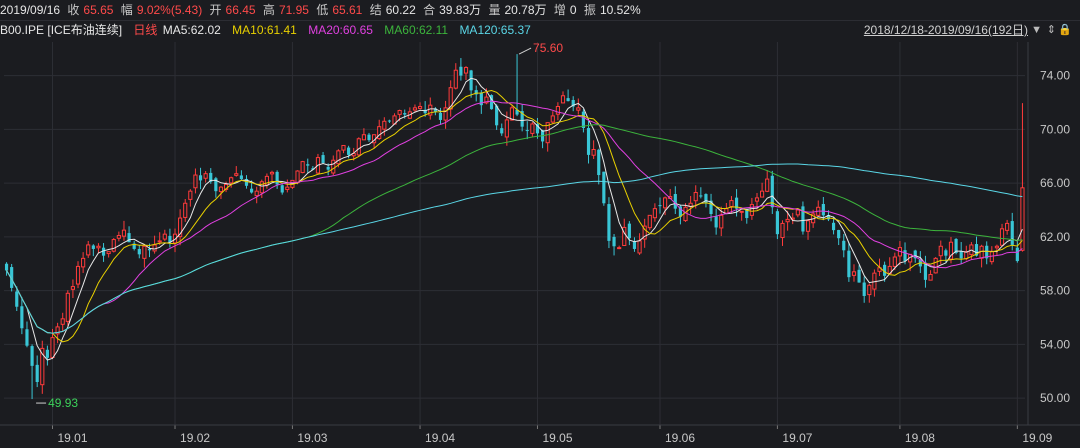  What do you see at coordinates (440, 438) in the screenshot?
I see `x-tick-label: 19.04` at bounding box center [440, 438].